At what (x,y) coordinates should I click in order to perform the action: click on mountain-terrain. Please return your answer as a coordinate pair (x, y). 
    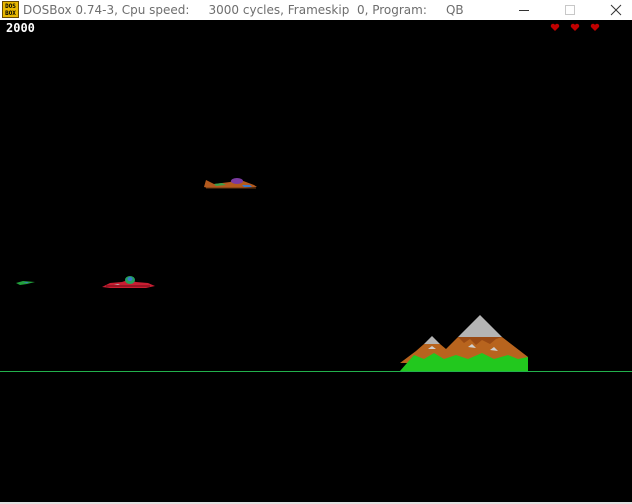
    Looking at the image, I should click on (464, 343).